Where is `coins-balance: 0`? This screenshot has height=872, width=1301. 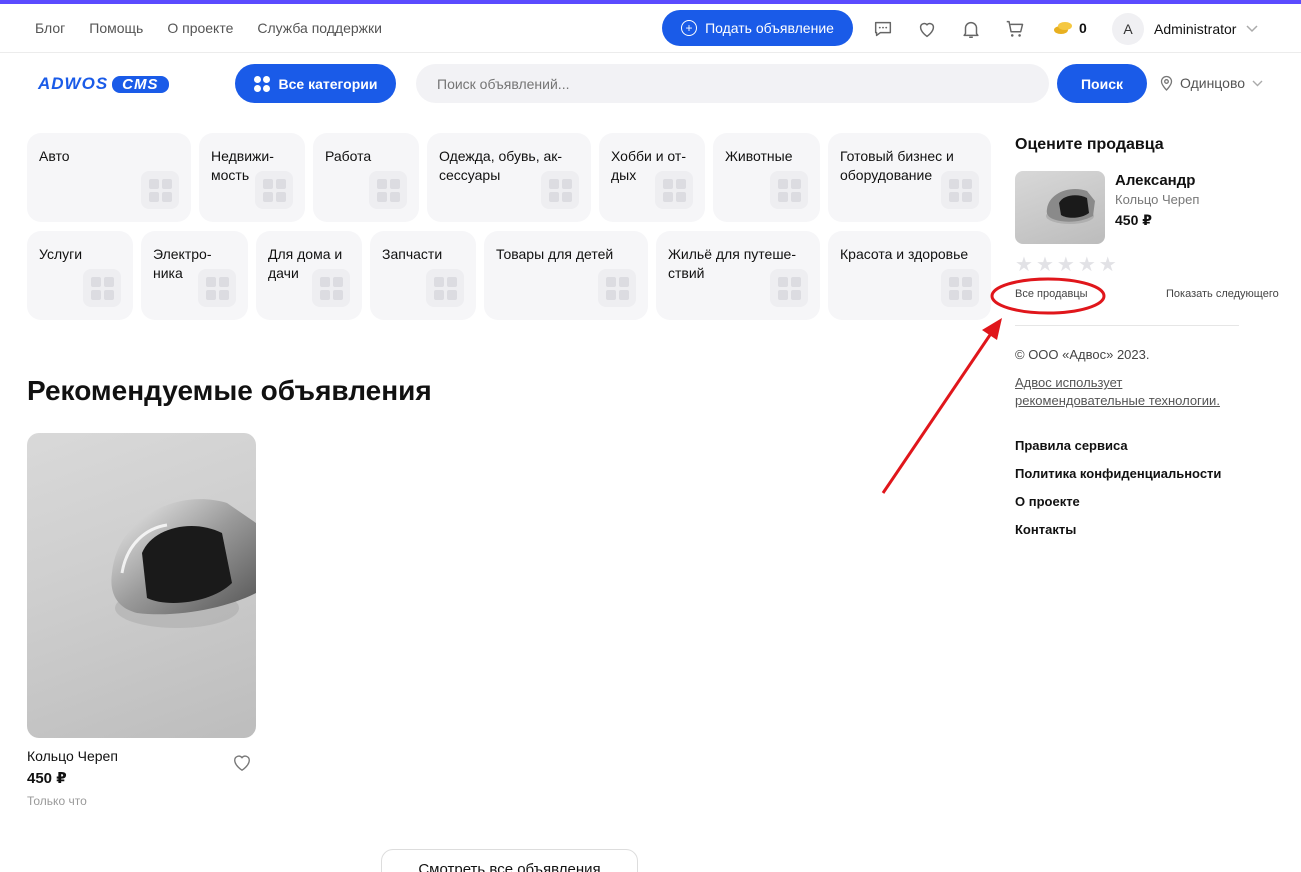
coins-balance: 0 is located at coordinates (1070, 28).